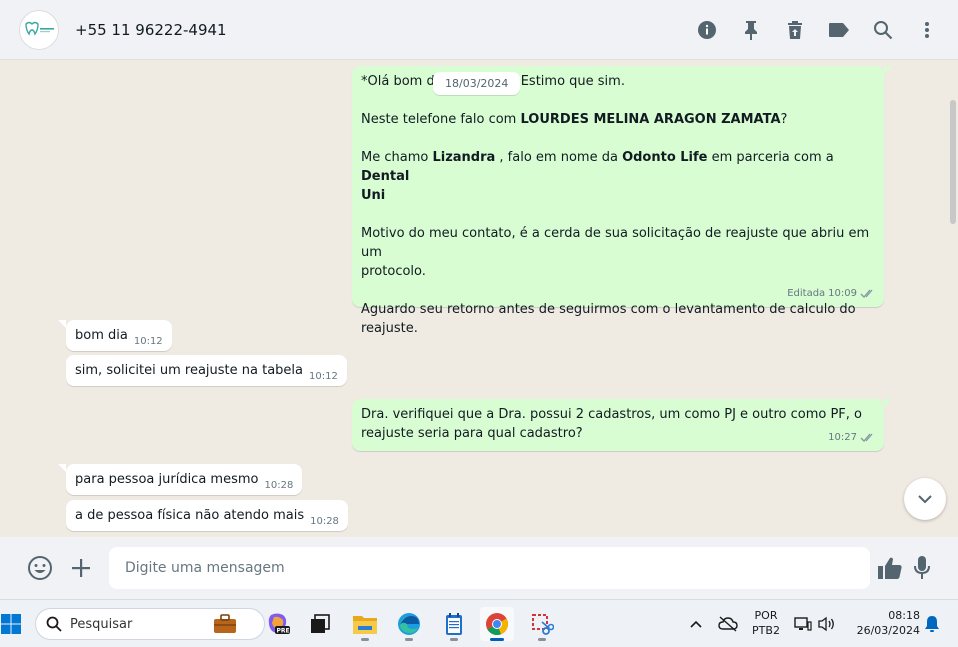  What do you see at coordinates (373, 195) in the screenshot?
I see `message-line: Uni` at bounding box center [373, 195].